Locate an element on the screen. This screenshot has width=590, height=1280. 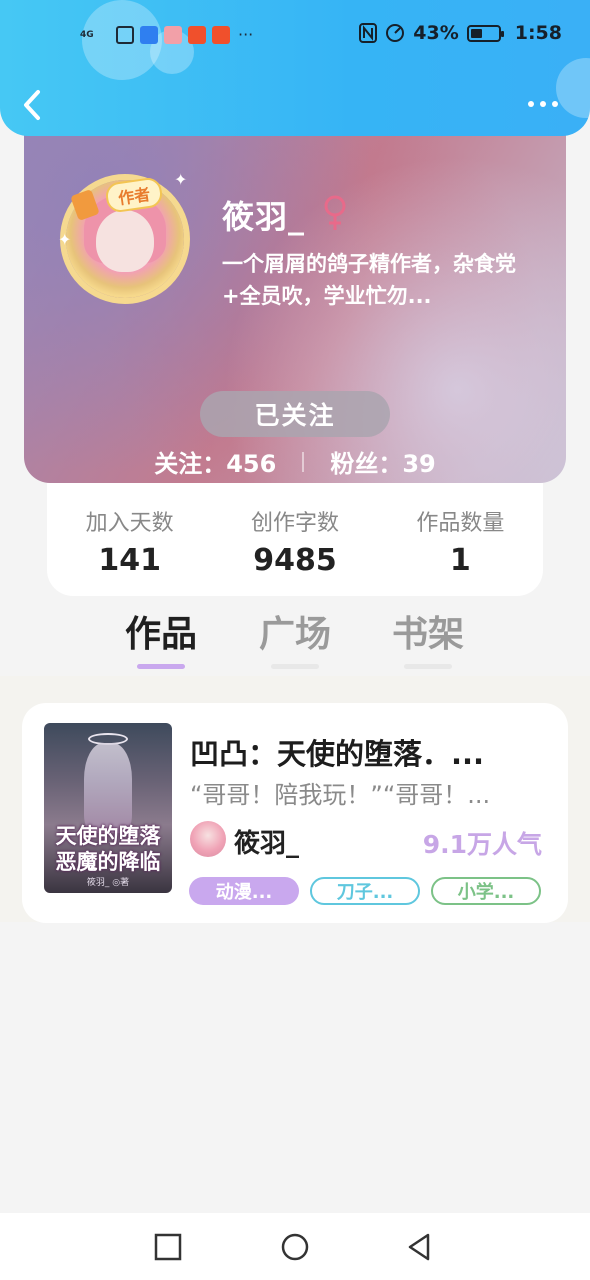
tab-active-indicator is located at coordinates (161, 666).